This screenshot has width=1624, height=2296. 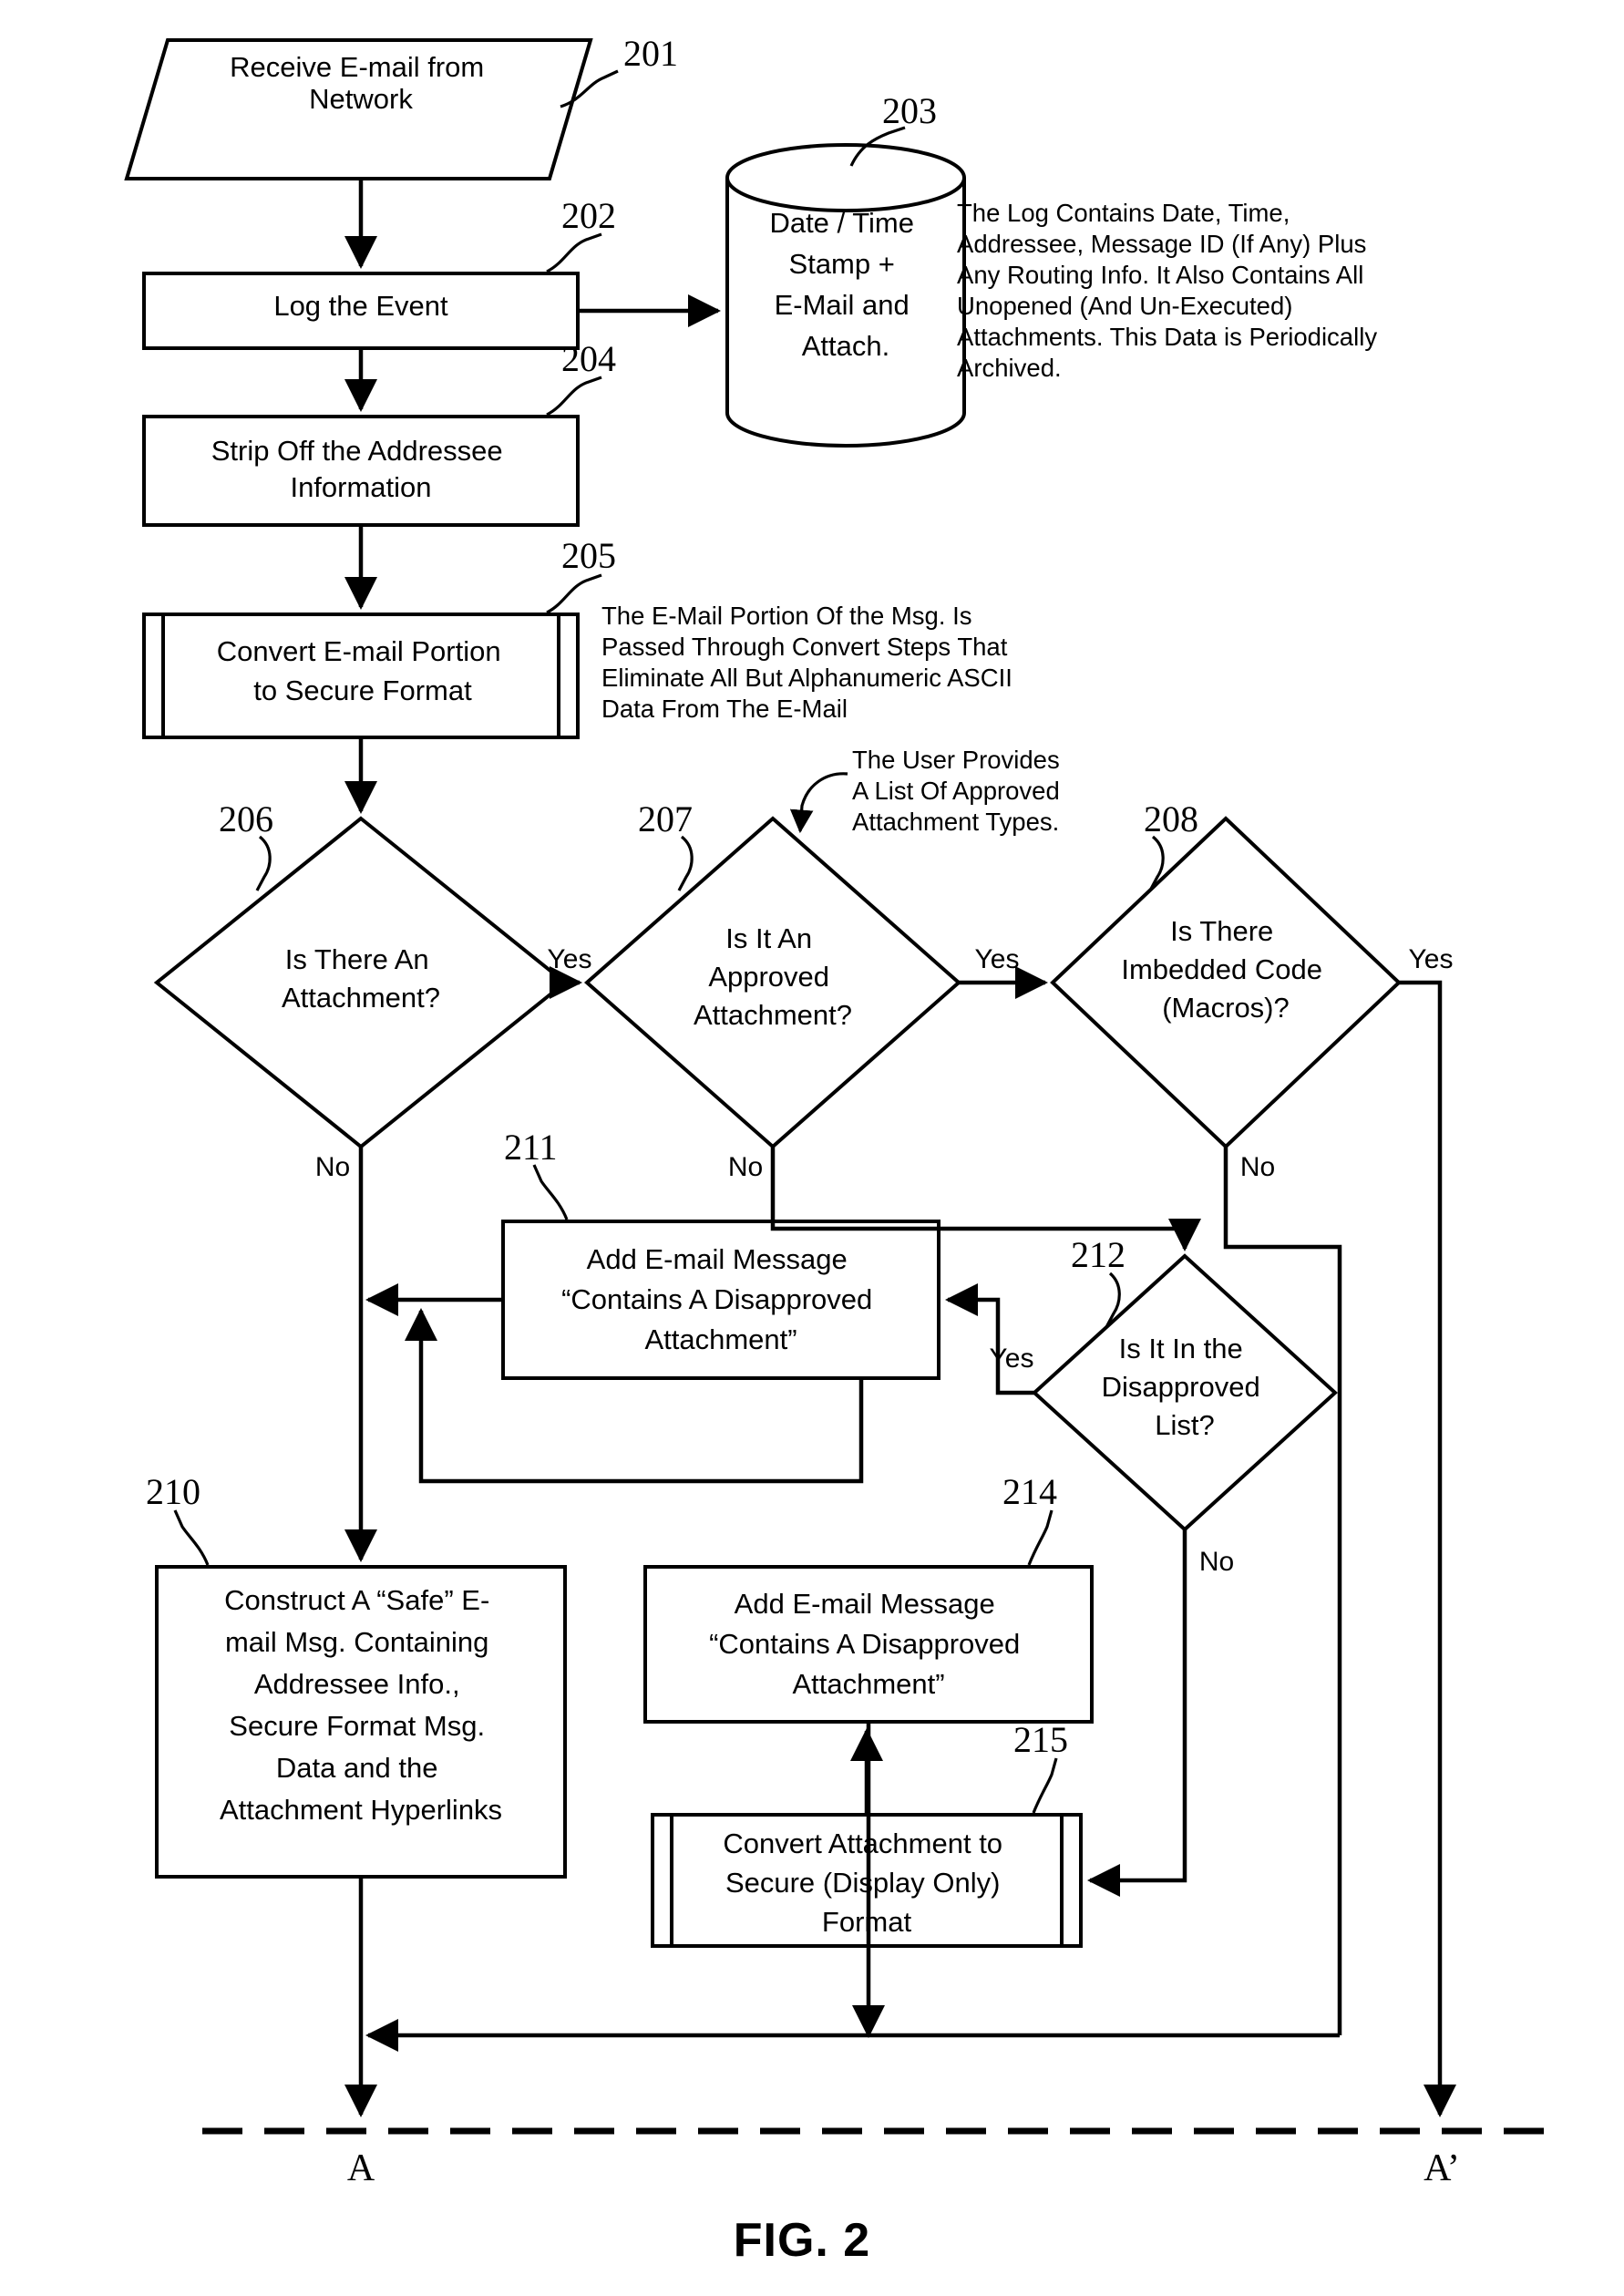 What do you see at coordinates (665, 818) in the screenshot?
I see `node-207-ref: 207` at bounding box center [665, 818].